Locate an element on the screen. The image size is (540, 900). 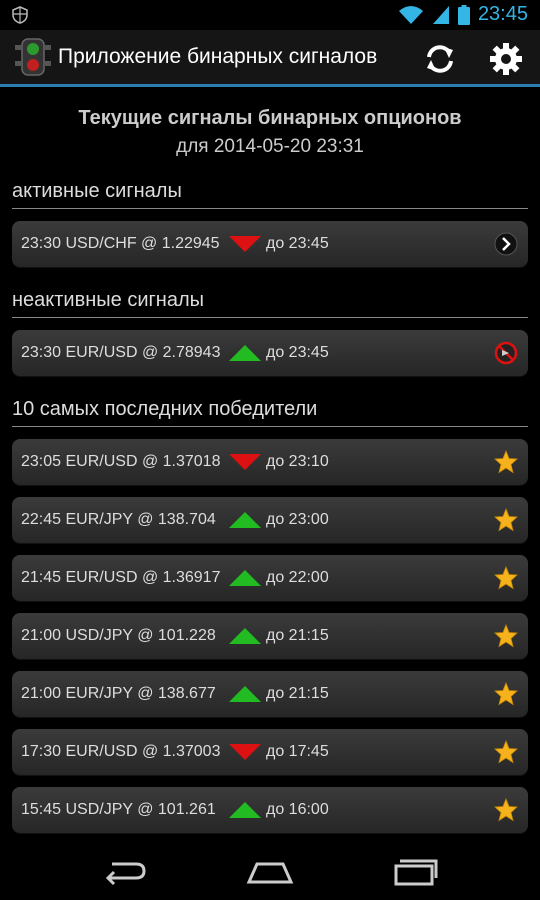
signal-text: 22:45 EUR/JPY @ 138.704 is located at coordinates (118, 519).